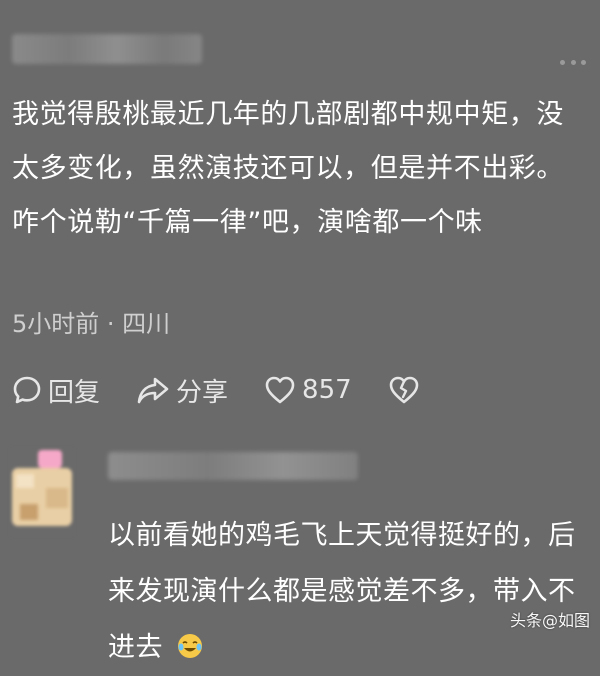 Image resolution: width=600 pixels, height=676 pixels. I want to click on share-button: 分享, so click(182, 390).